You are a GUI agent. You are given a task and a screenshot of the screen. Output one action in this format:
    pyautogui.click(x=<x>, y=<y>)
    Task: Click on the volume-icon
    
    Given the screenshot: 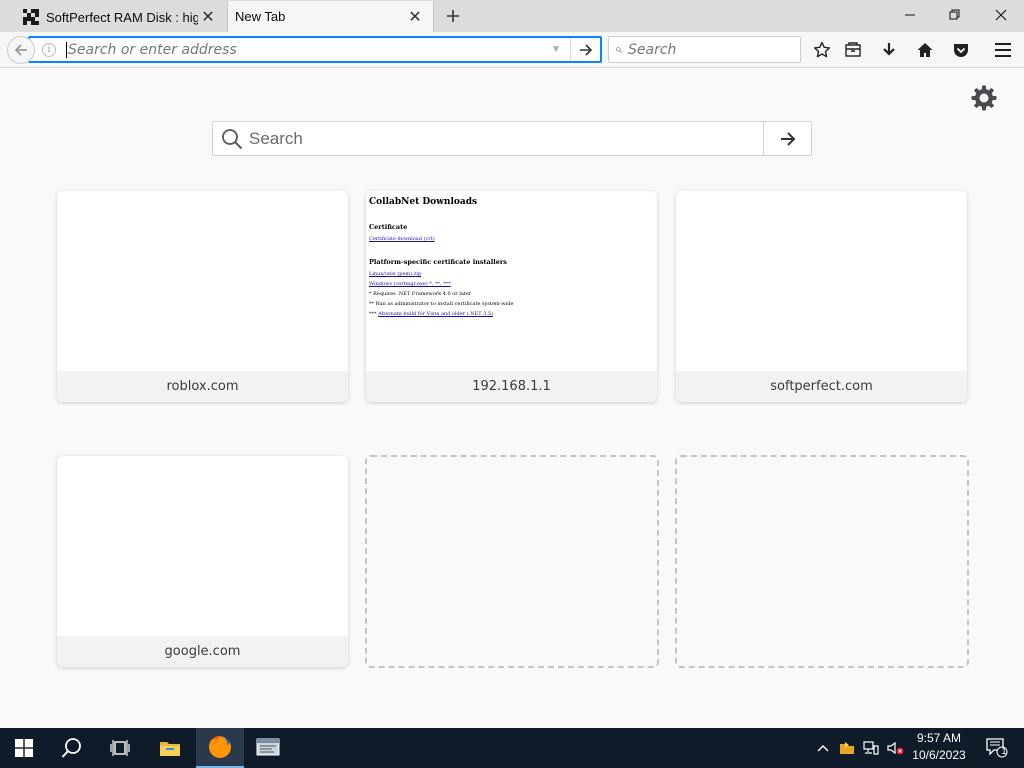 What is the action you would take?
    pyautogui.click(x=896, y=748)
    